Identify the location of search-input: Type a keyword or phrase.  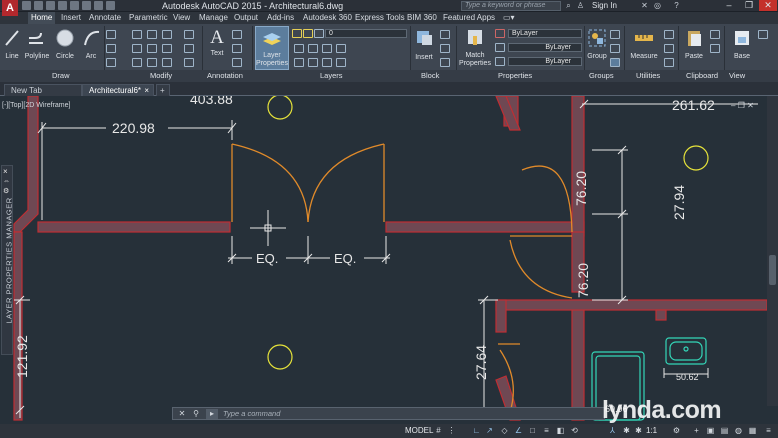
(511, 6).